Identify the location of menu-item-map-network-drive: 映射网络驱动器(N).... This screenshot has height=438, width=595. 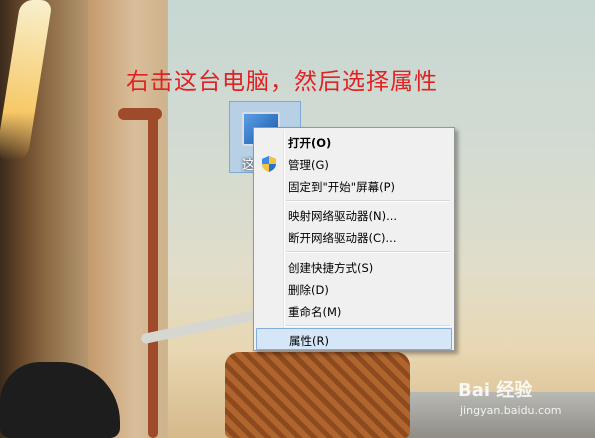
(354, 215).